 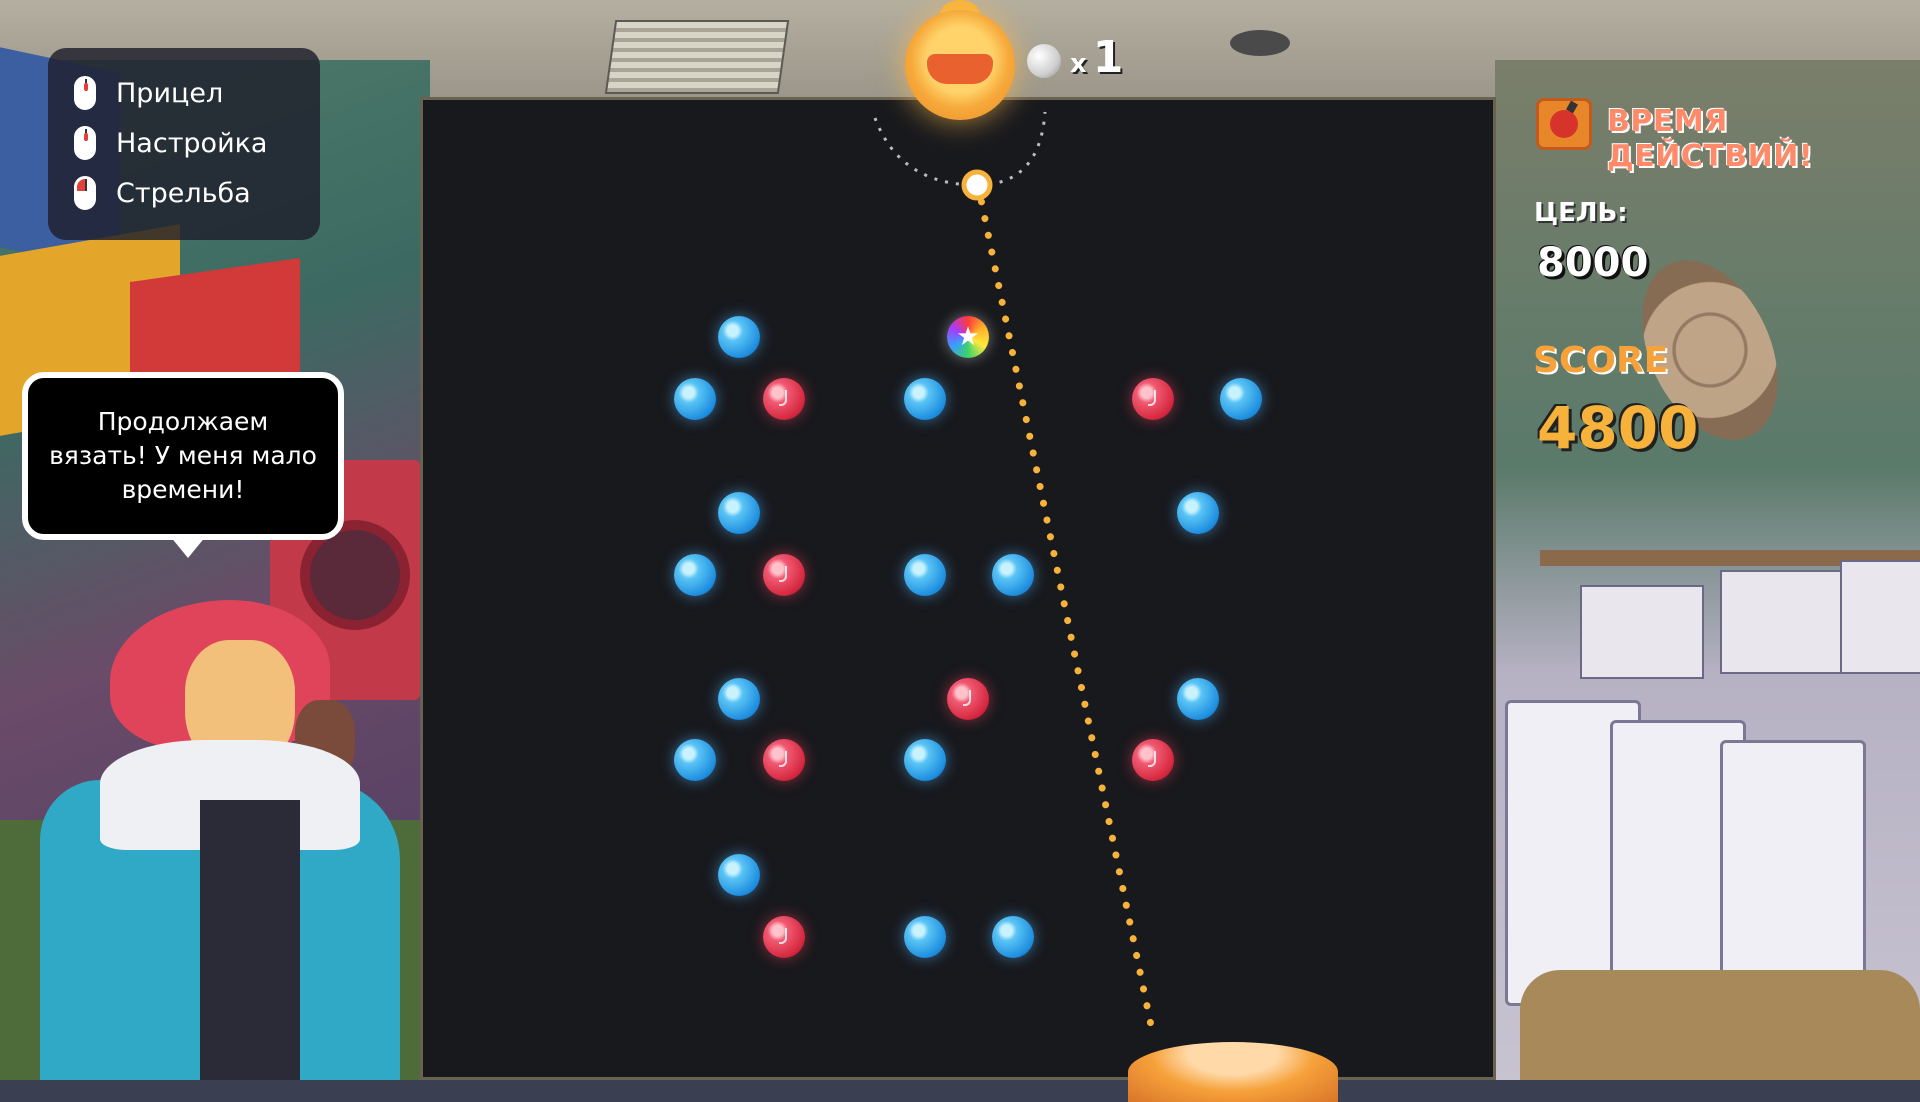 I want to click on control-aim: Прицел, so click(x=148, y=93).